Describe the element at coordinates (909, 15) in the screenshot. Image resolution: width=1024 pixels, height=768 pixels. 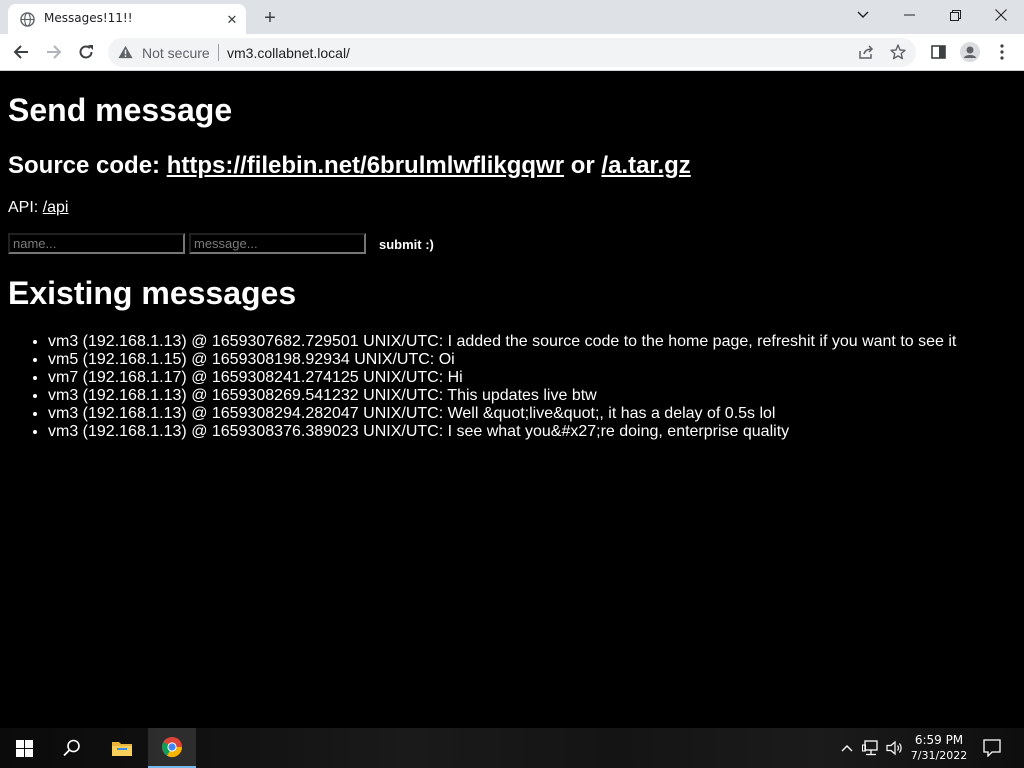
I see `minimize-icon` at that location.